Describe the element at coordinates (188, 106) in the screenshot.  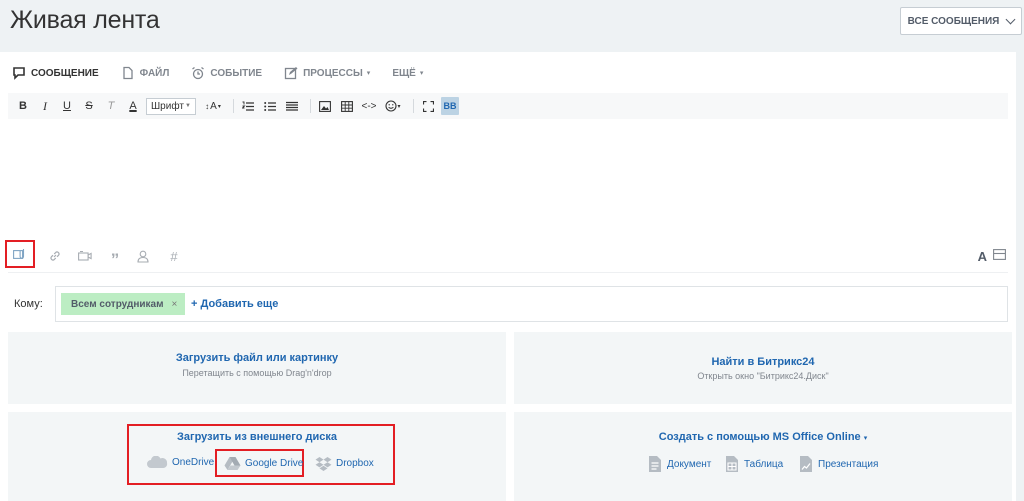
I see `caret-down-icon: ▼` at that location.